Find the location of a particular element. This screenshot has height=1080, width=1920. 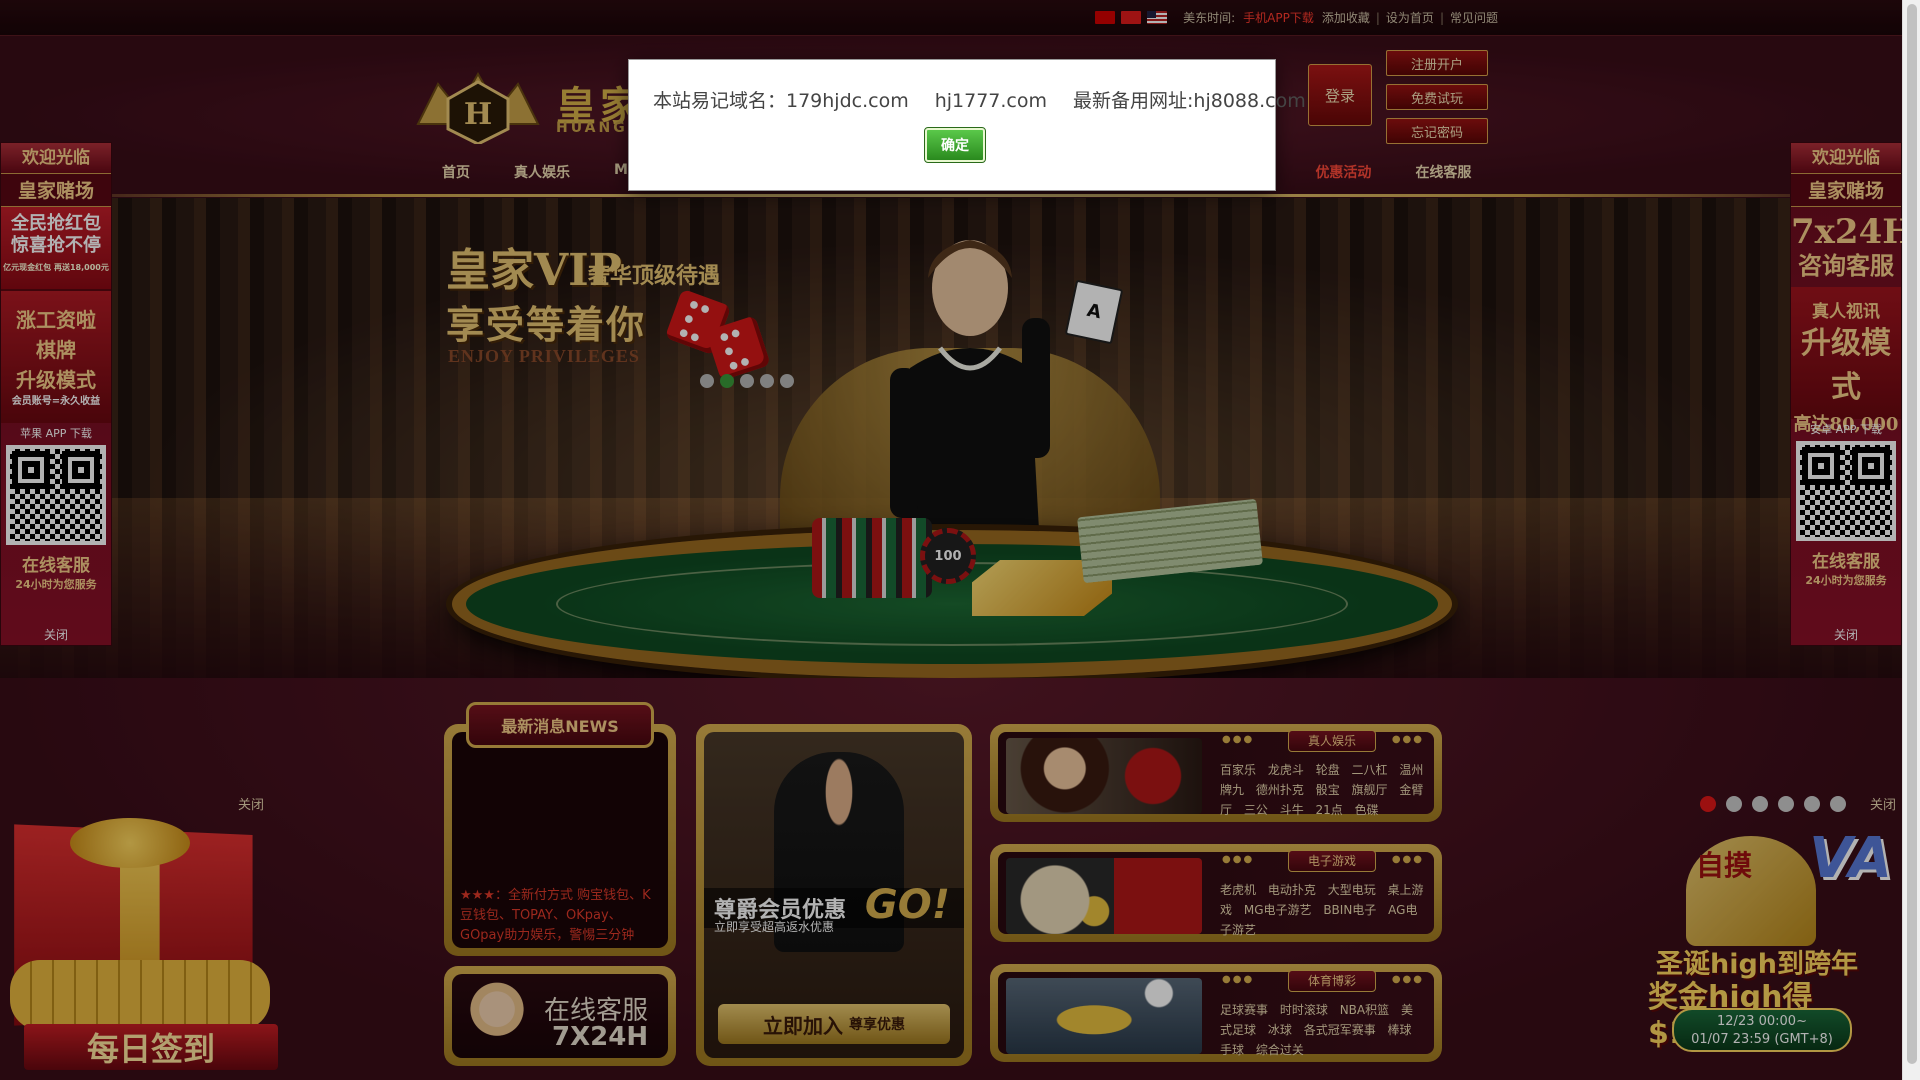

backup-url: 最新备用网址:hj8088.com is located at coordinates (1189, 101).